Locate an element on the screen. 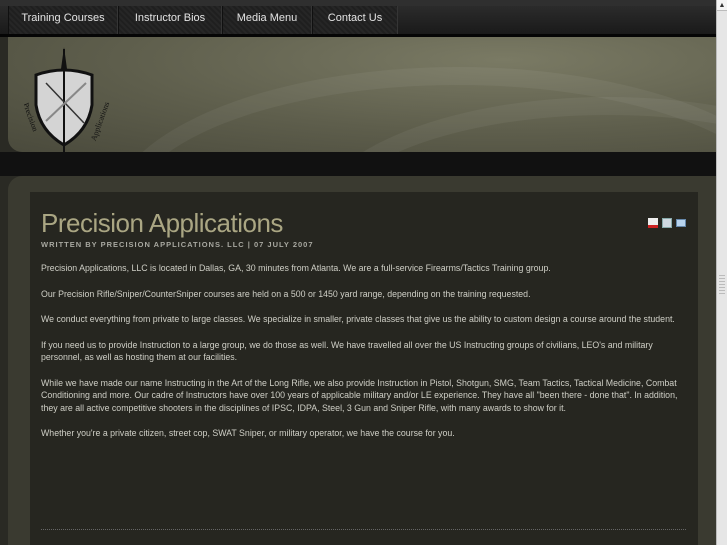 This screenshot has height=545, width=727. email-icon is located at coordinates (681, 223).